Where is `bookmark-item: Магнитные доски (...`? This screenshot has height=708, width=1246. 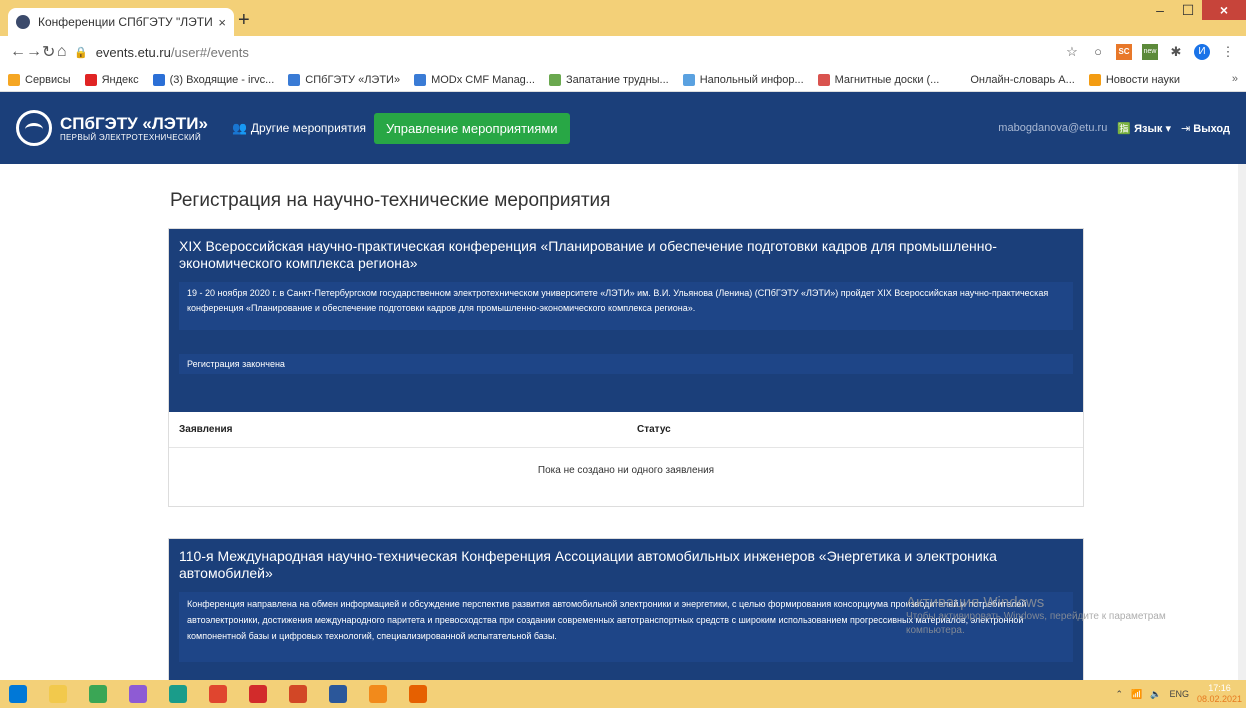
bookmark-item: Магнитные доски (... is located at coordinates (878, 79).